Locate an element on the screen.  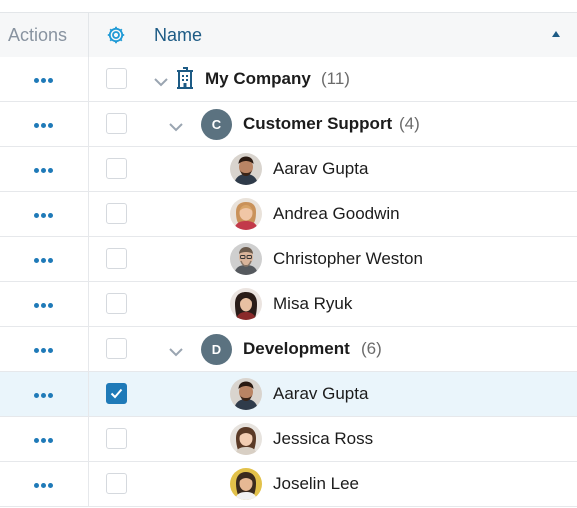
person-name: Christopher Weston is located at coordinates (348, 258).